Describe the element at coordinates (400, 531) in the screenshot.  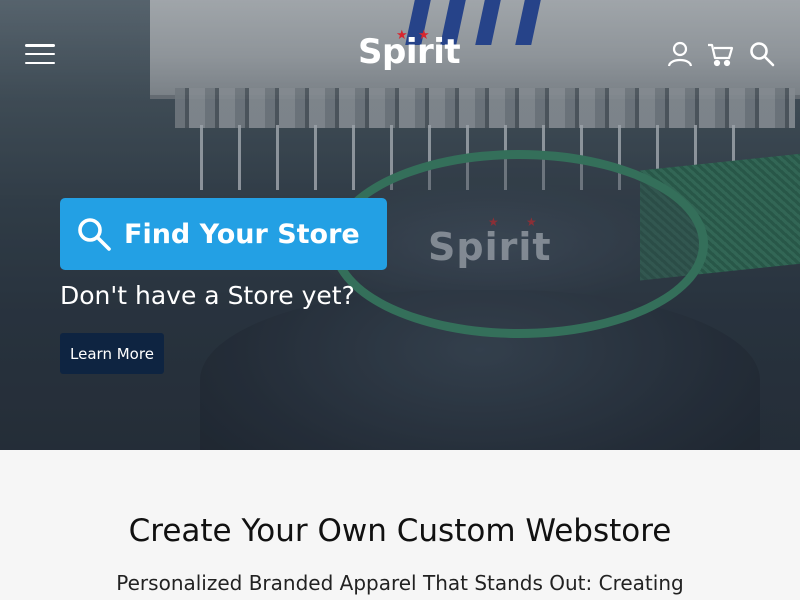
I see `section-title: Create Your Own Custom Webstore` at that location.